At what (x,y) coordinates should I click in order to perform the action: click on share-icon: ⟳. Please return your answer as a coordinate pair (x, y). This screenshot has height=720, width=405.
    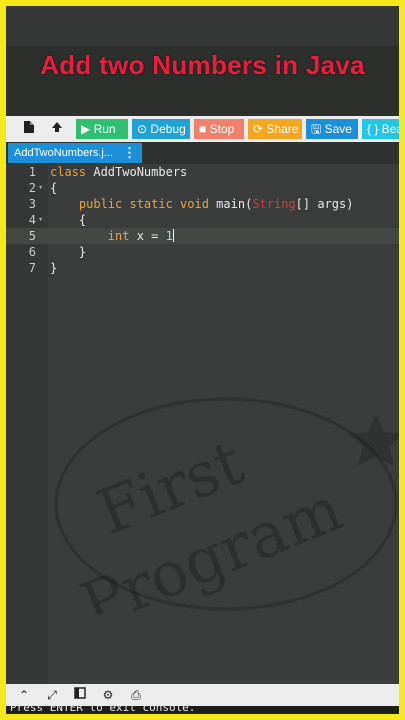
    Looking at the image, I should click on (258, 129).